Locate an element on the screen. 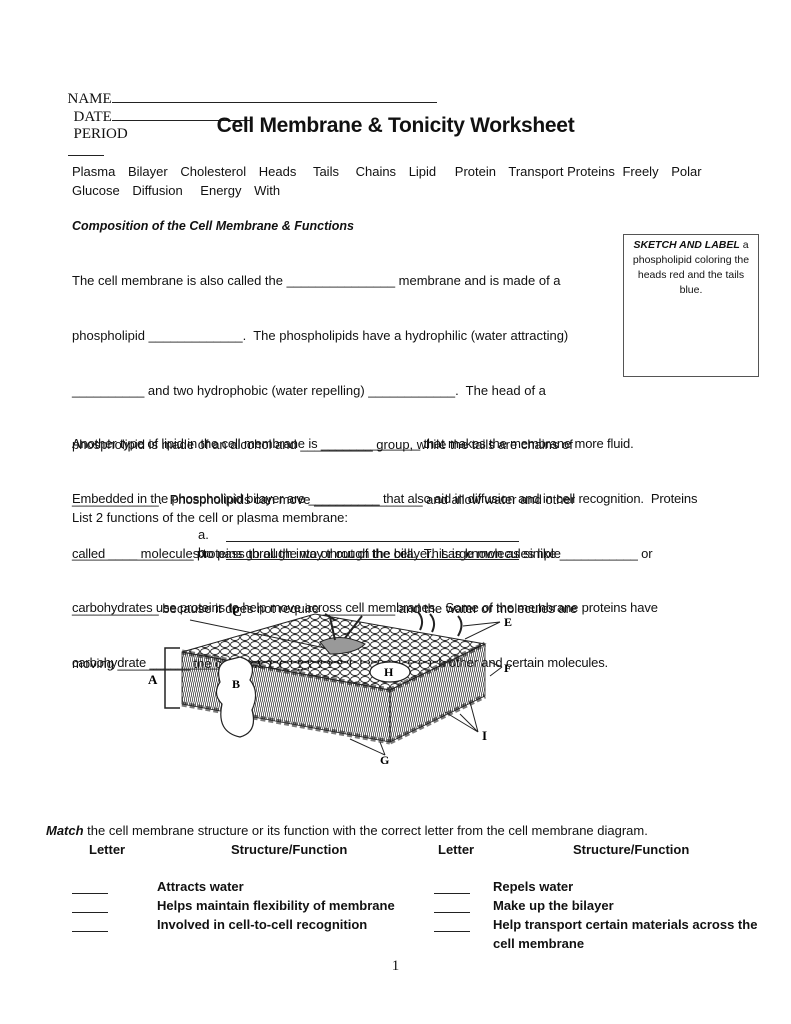 The height and width of the screenshot is (1024, 791). cell-membrane-diagram: A B C E F G H I is located at coordinates (330, 686).